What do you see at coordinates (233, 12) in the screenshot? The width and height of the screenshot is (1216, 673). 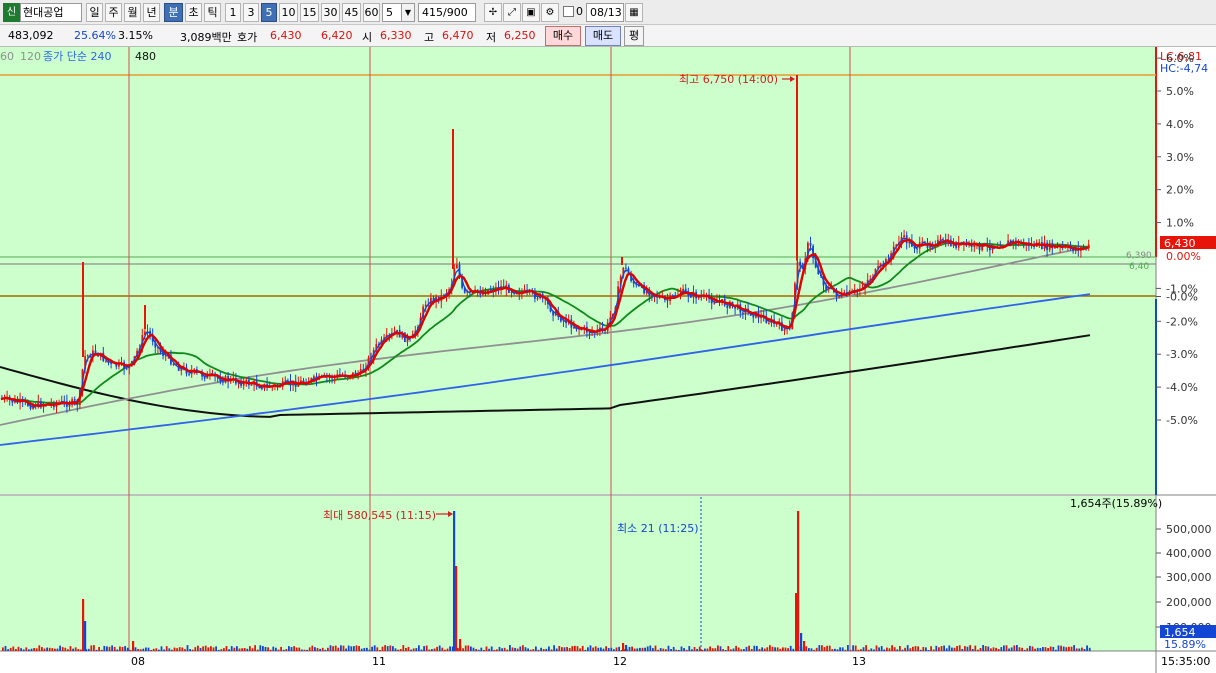 I see `interval-1-button: 1` at bounding box center [233, 12].